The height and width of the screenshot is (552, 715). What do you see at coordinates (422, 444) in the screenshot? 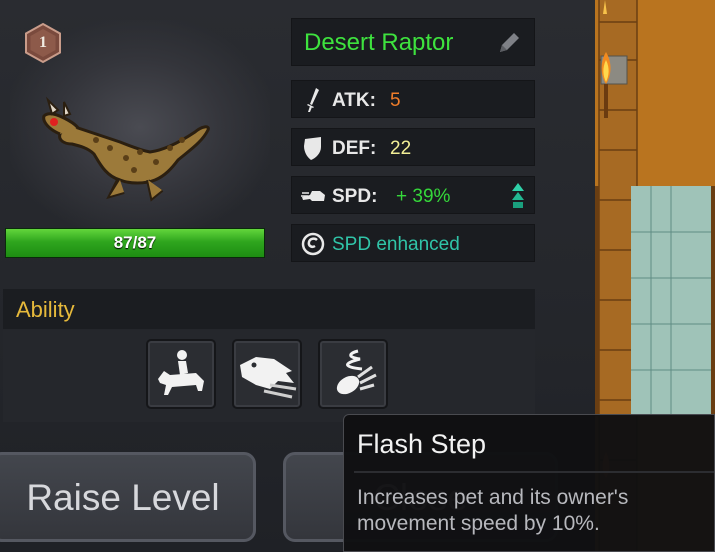
I see `tooltip-title: Flash Step` at bounding box center [422, 444].